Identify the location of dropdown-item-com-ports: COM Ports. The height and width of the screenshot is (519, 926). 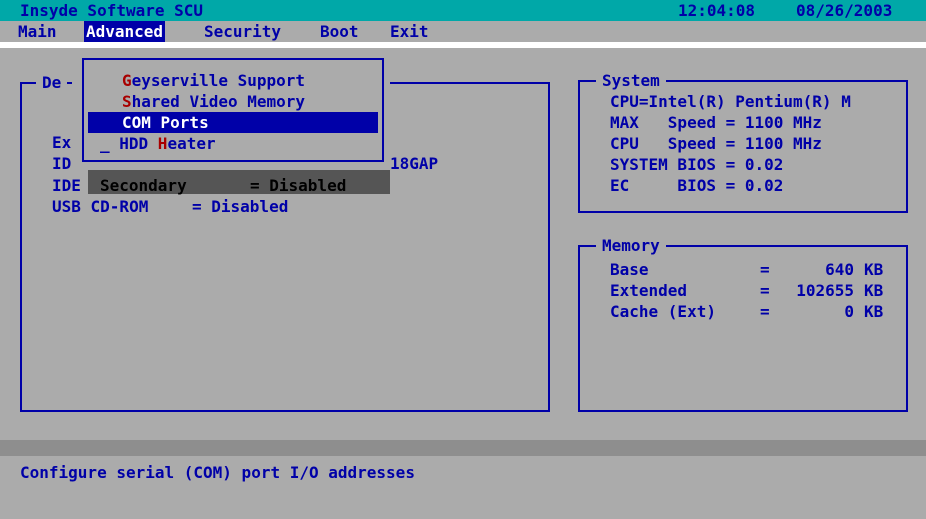
(233, 122).